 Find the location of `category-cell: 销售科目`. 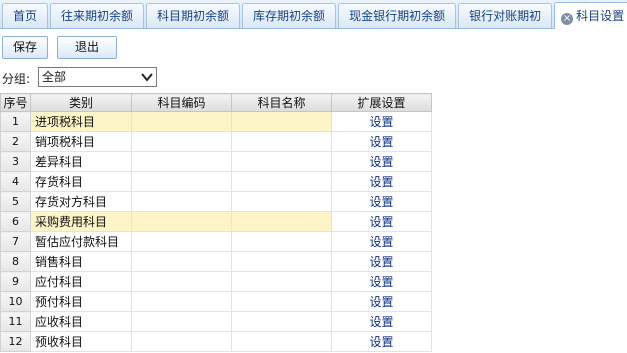

category-cell: 销售科目 is located at coordinates (81, 261).